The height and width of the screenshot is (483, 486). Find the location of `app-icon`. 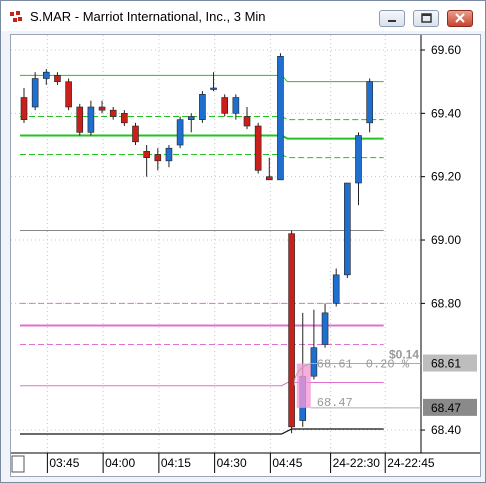

app-icon is located at coordinates (16, 16).